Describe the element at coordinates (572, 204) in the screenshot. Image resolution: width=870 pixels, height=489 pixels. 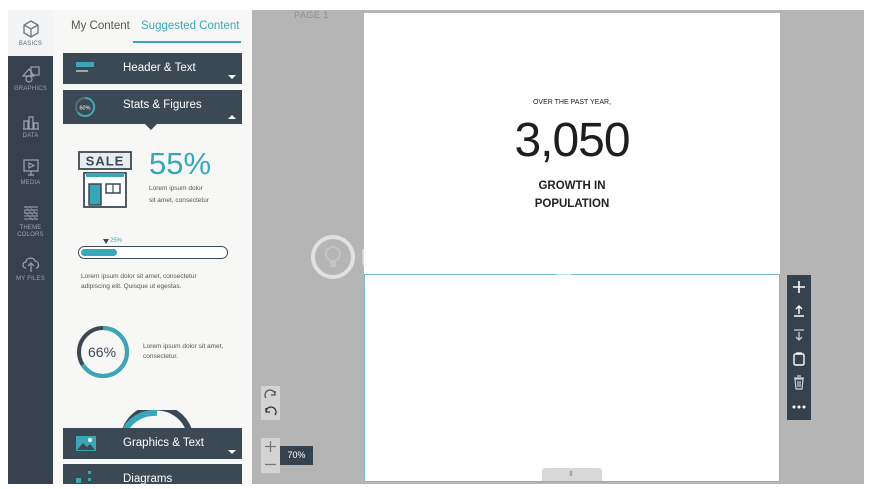
I see `stat-caption-line2: POPULATION` at that location.